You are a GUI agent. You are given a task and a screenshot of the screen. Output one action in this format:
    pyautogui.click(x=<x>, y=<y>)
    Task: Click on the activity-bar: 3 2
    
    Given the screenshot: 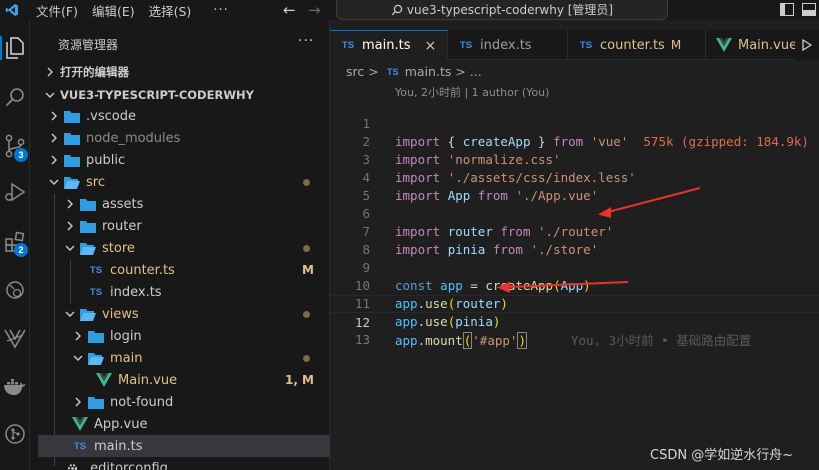 What is the action you would take?
    pyautogui.click(x=15, y=245)
    